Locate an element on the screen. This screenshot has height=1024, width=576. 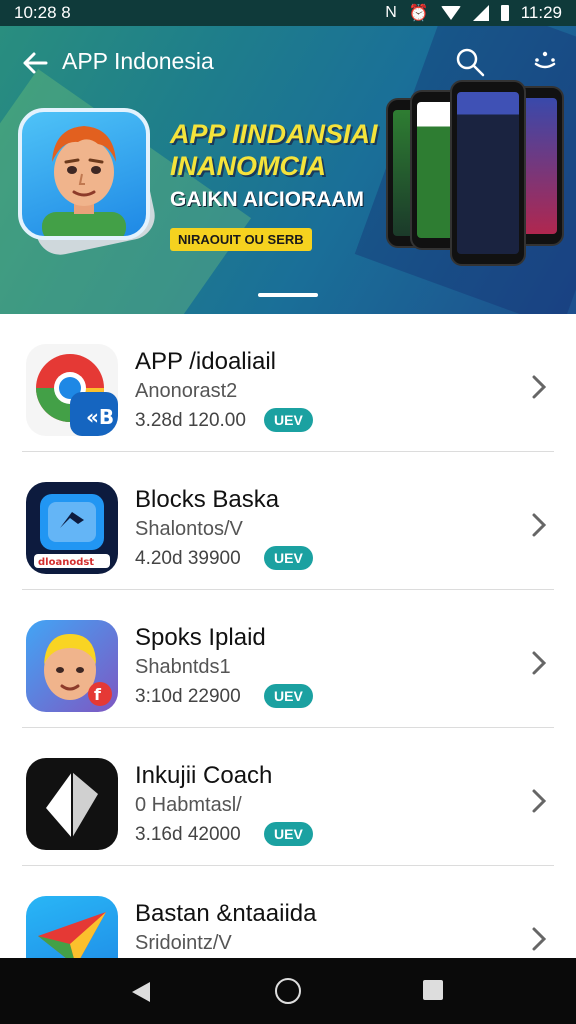
nfc-icon: N is located at coordinates (391, 12).